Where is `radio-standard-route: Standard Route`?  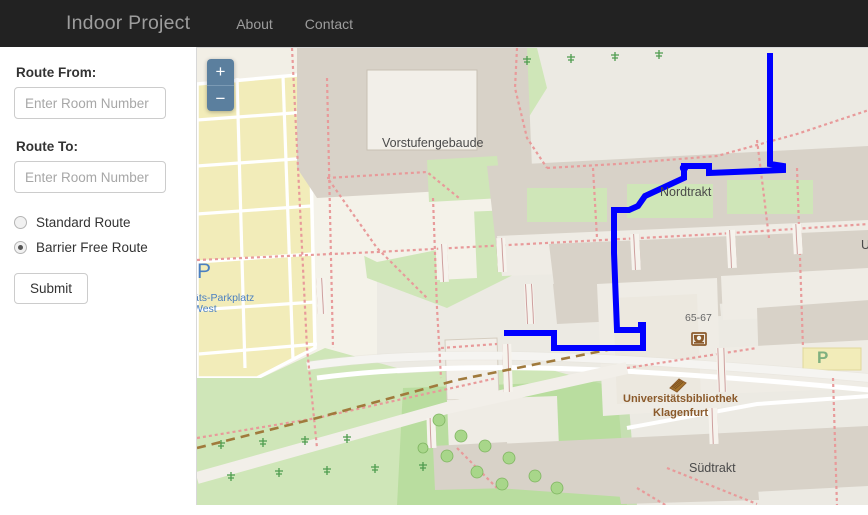
radio-standard-route: Standard Route is located at coordinates (98, 222).